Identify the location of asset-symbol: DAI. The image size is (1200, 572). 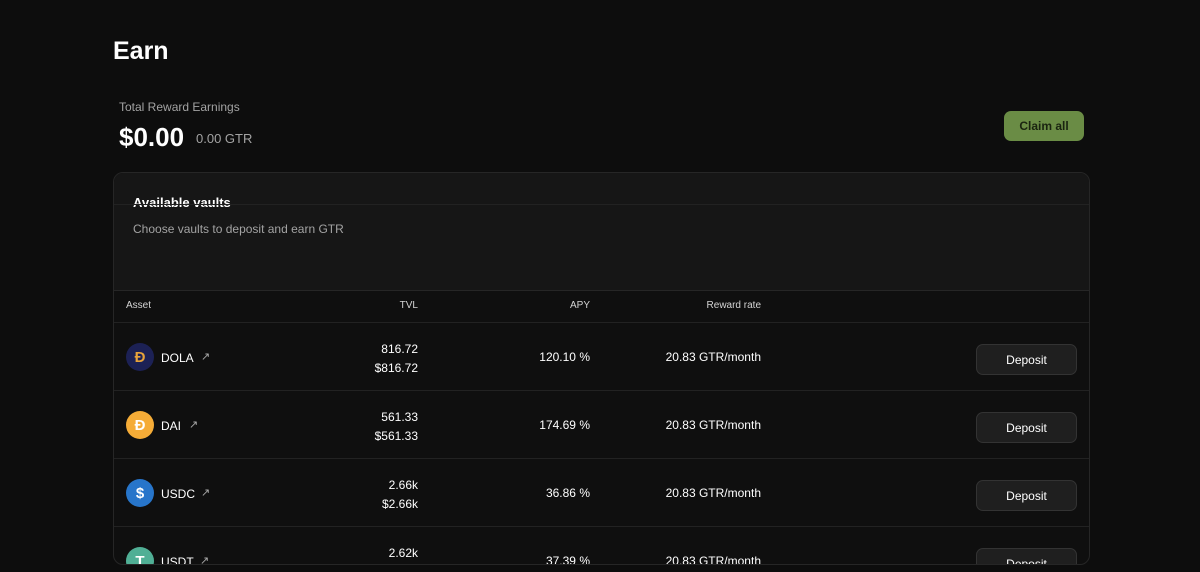
(171, 426).